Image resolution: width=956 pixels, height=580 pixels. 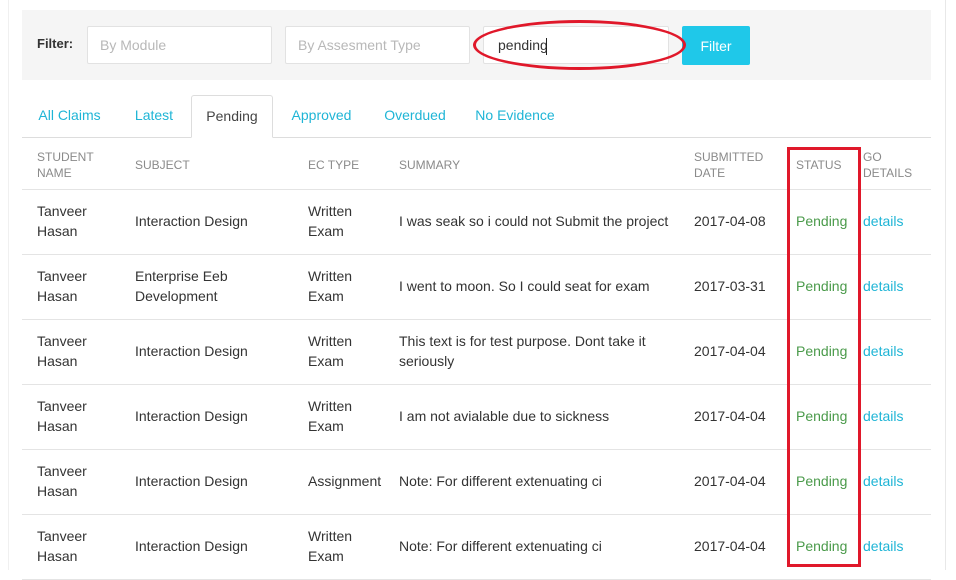 What do you see at coordinates (504, 416) in the screenshot?
I see `summary-line: I am not avialable due to sickness` at bounding box center [504, 416].